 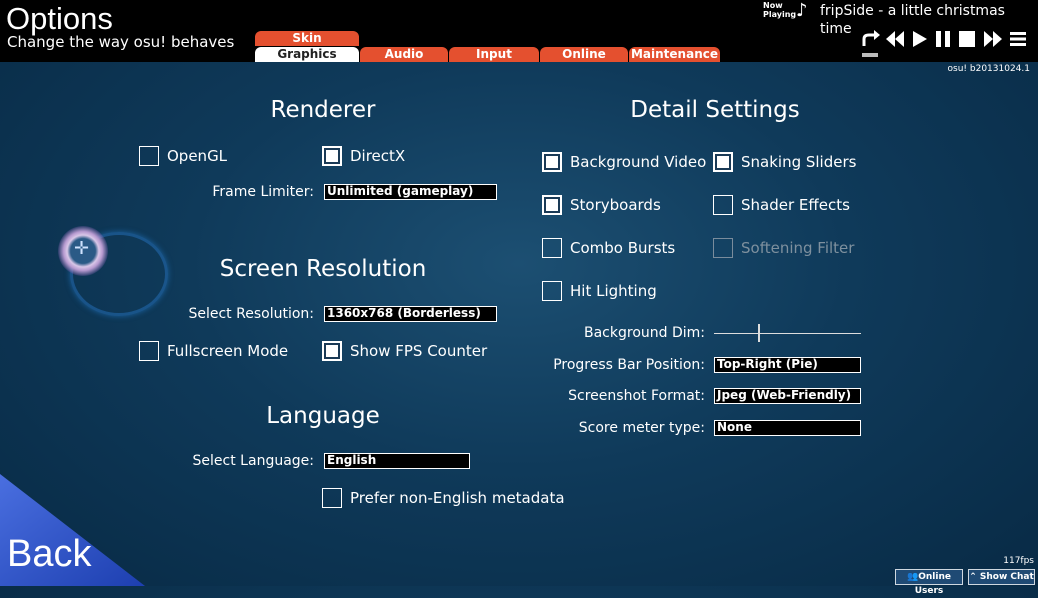 I want to click on renderer-title: Renderer, so click(x=323, y=110).